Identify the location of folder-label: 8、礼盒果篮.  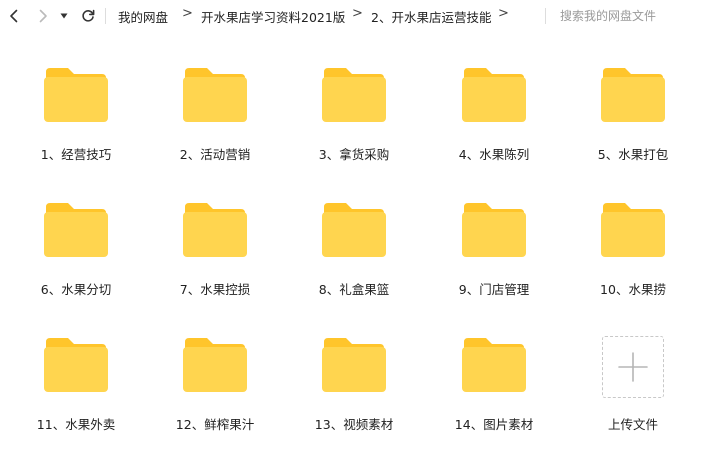
(354, 289).